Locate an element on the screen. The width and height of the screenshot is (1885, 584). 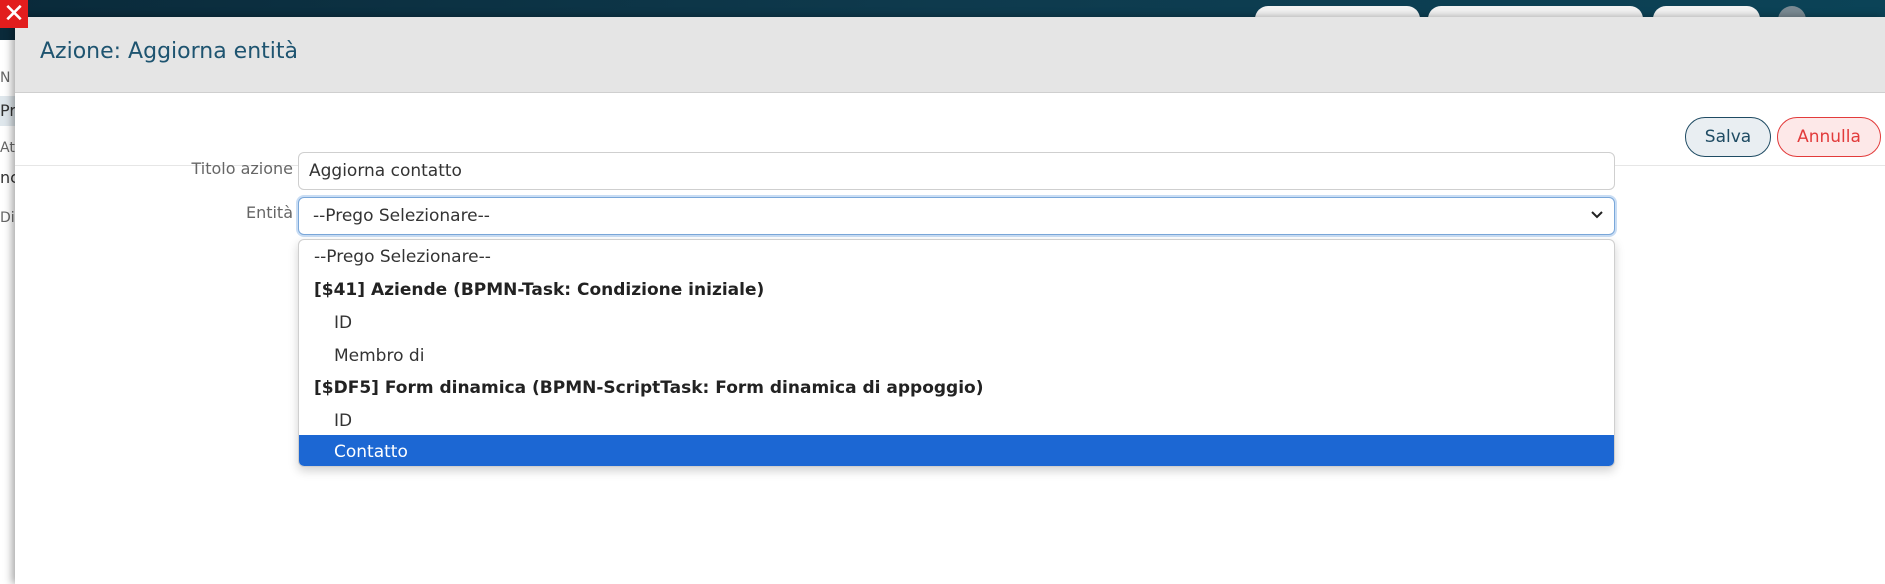
cancel-button: Annulla is located at coordinates (1829, 137).